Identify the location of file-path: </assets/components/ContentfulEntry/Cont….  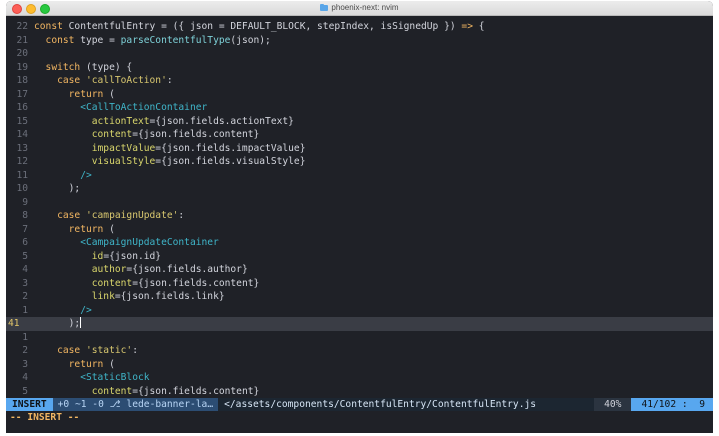
(406, 404).